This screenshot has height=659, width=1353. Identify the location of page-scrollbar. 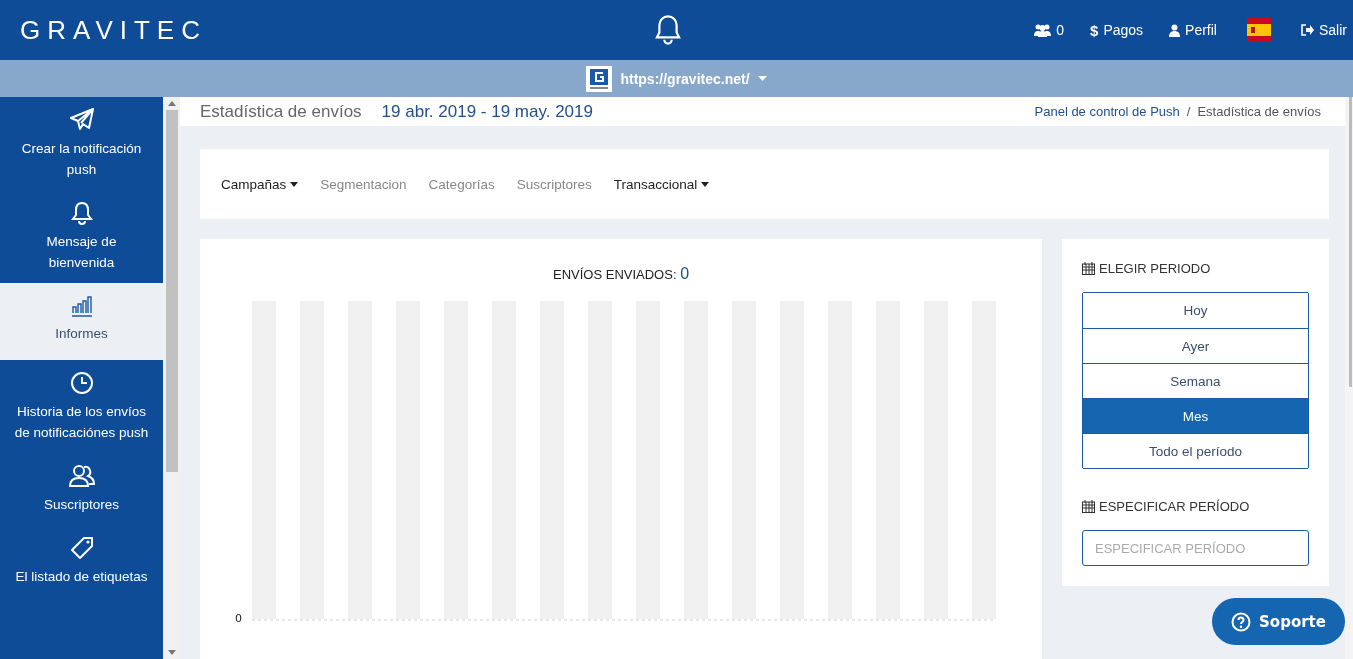
(1349, 378).